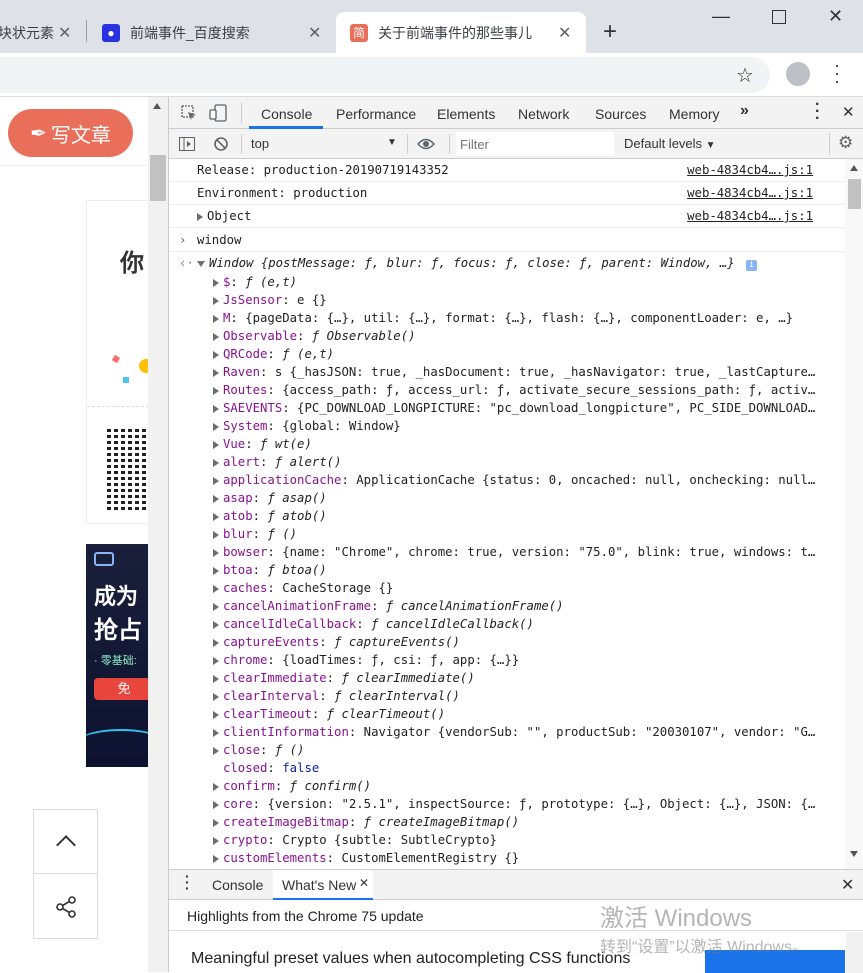  Describe the element at coordinates (507, 768) in the screenshot. I see `property-row: closed: false` at that location.